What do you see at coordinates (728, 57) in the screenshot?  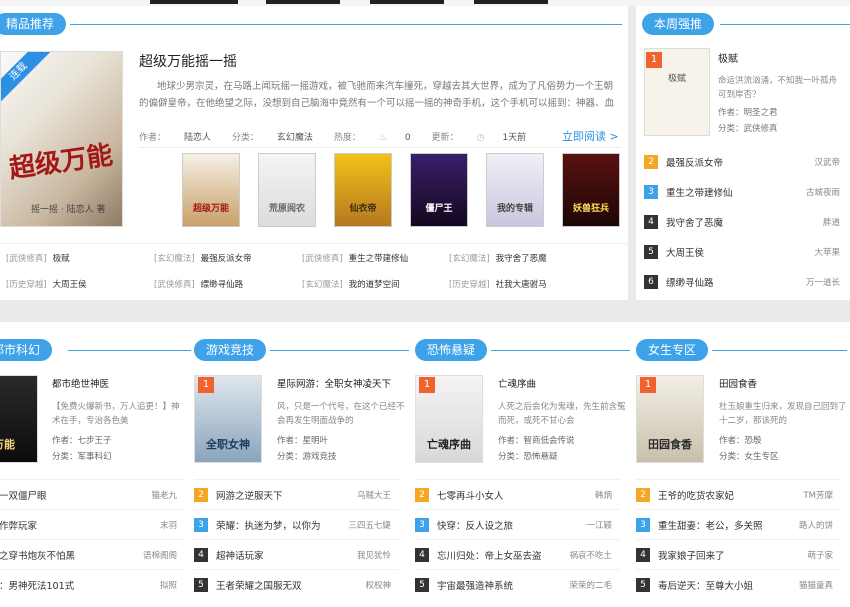 I see `weekly-top-title: 极赋` at bounding box center [728, 57].